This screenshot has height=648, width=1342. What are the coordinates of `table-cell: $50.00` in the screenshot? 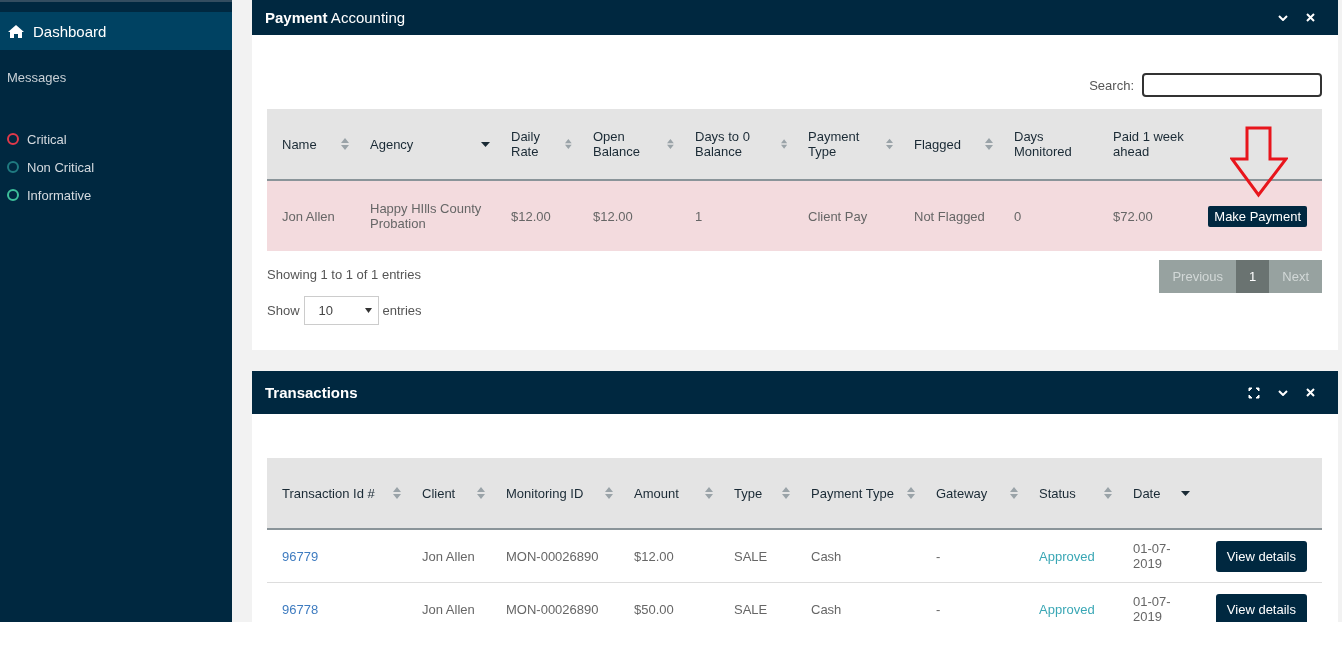 It's located at (654, 609).